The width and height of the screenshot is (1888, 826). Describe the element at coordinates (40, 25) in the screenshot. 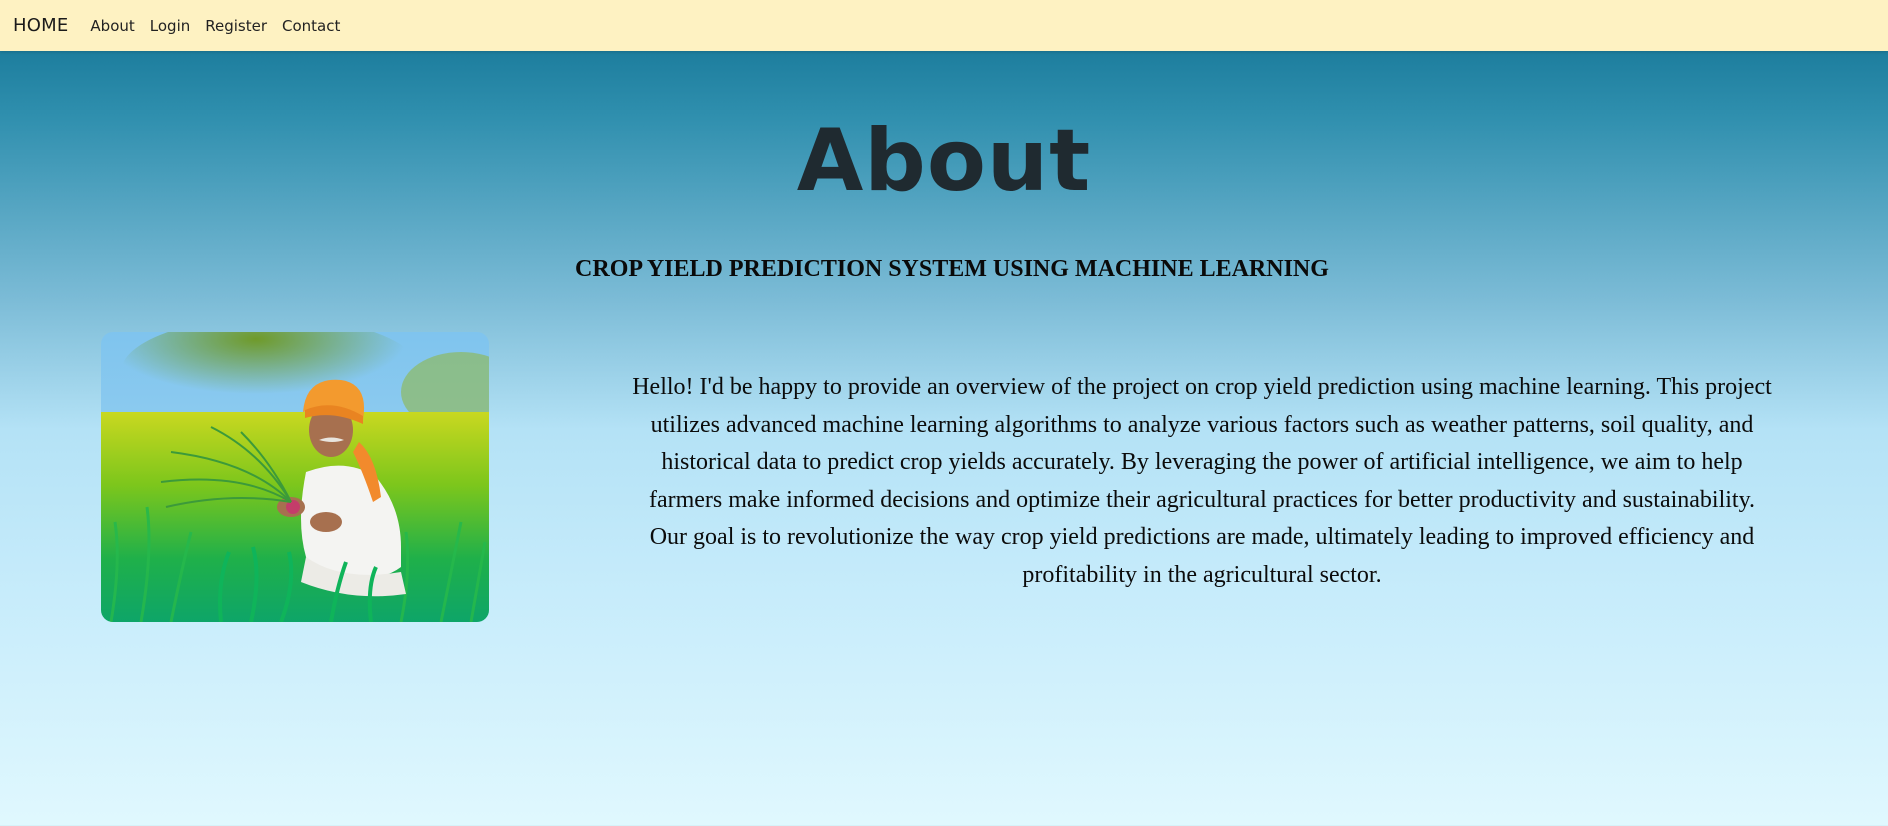

I see `home-link: HOME` at that location.